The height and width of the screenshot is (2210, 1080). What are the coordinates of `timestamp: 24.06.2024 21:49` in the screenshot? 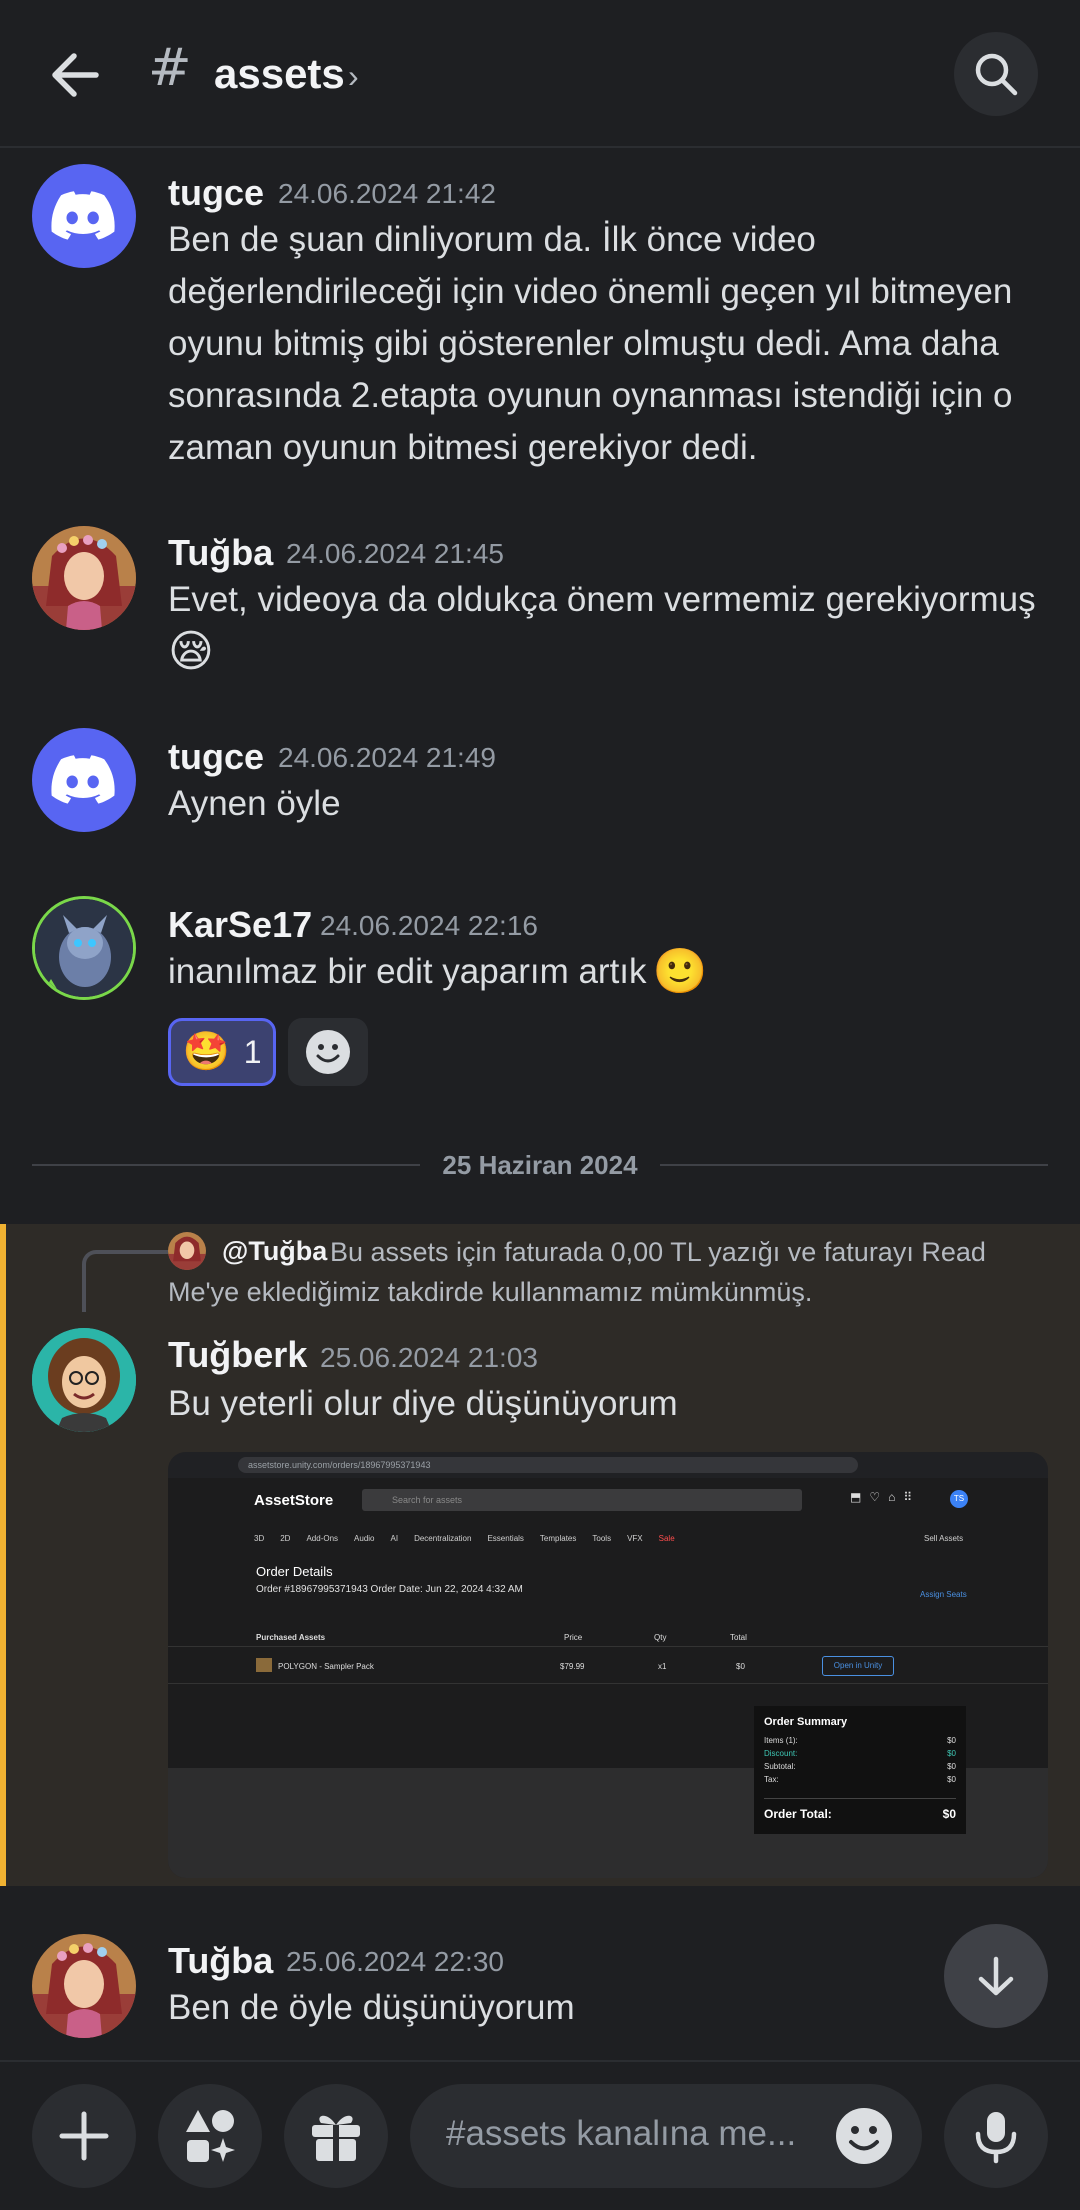 It's located at (387, 757).